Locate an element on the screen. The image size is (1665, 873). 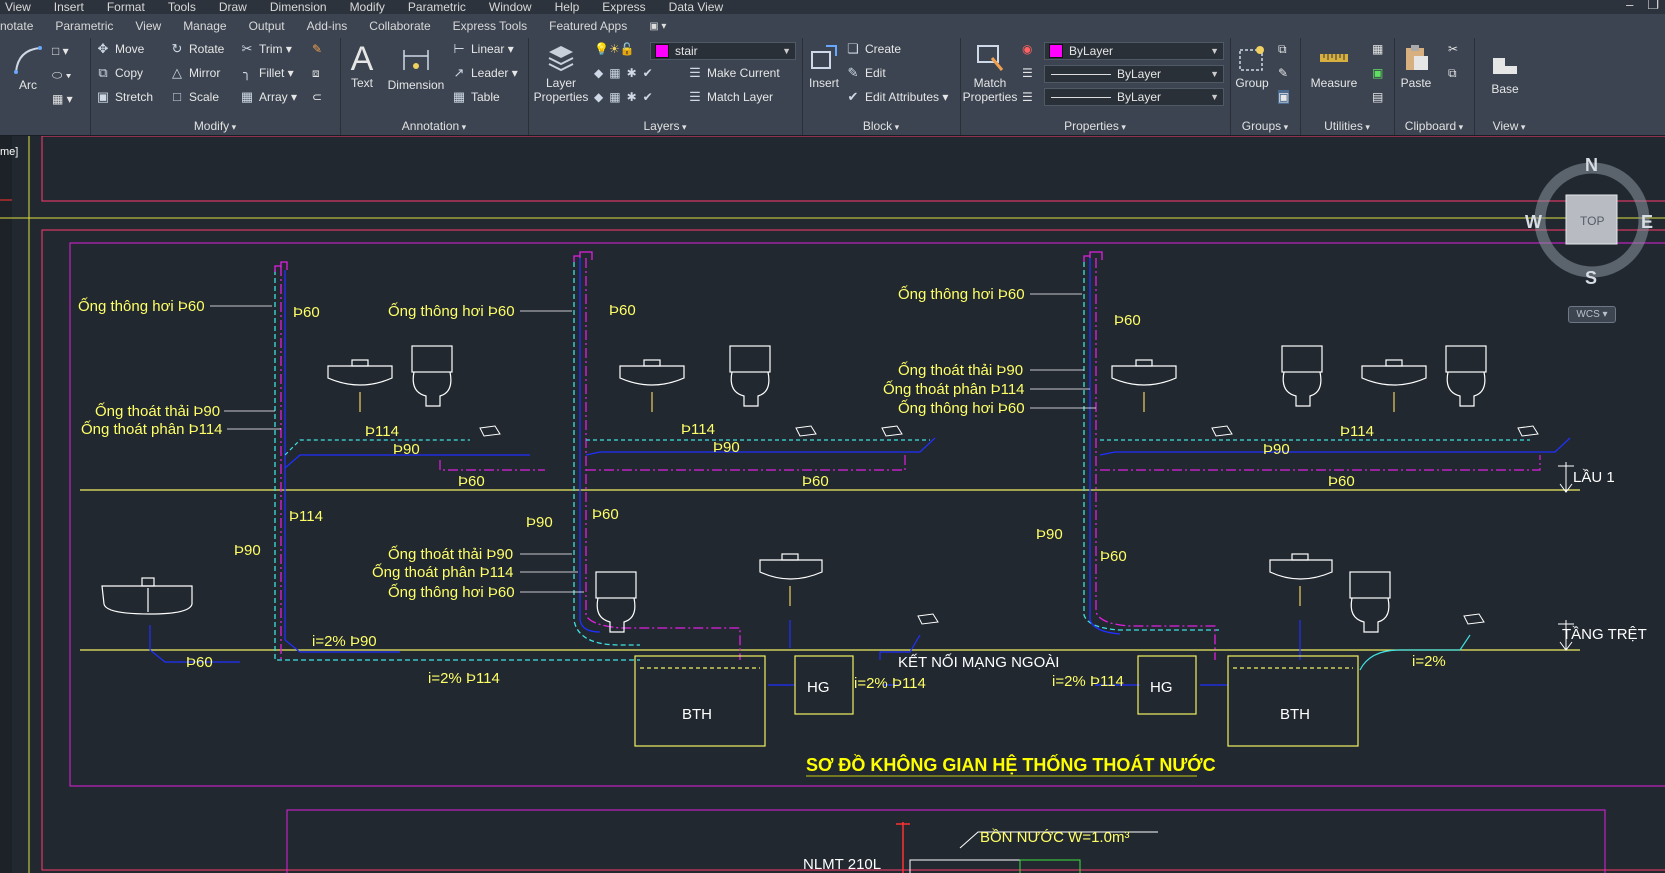
label-vent-4: Ống thông hơi Þ60 is located at coordinates (961, 294).